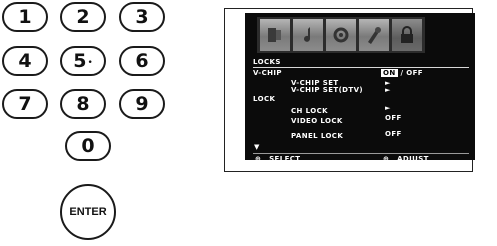 The width and height of the screenshot is (497, 246). What do you see at coordinates (411, 73) in the screenshot?
I see `vchip-off-option: / OFF` at bounding box center [411, 73].